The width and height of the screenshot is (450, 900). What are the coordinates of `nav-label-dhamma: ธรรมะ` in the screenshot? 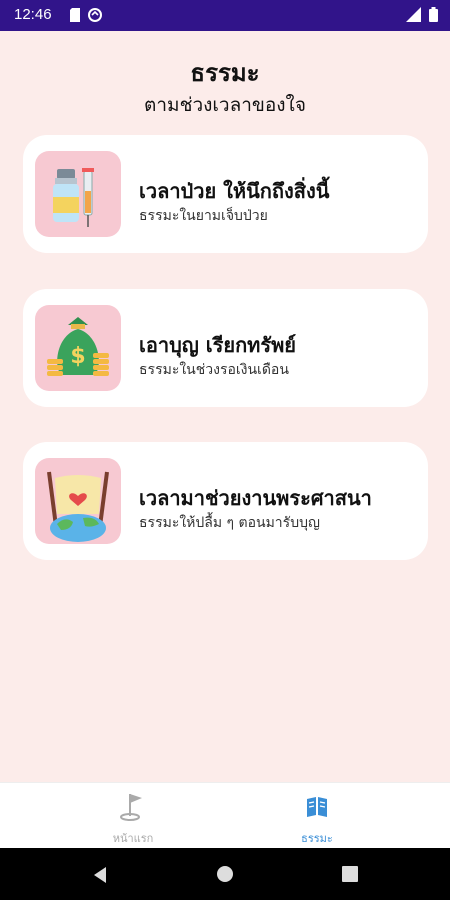 It's located at (317, 838).